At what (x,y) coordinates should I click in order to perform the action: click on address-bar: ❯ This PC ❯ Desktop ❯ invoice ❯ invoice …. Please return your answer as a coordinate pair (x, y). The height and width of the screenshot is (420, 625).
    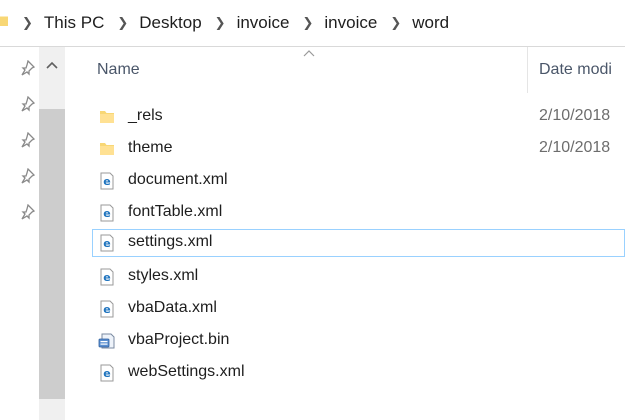
    Looking at the image, I should click on (312, 23).